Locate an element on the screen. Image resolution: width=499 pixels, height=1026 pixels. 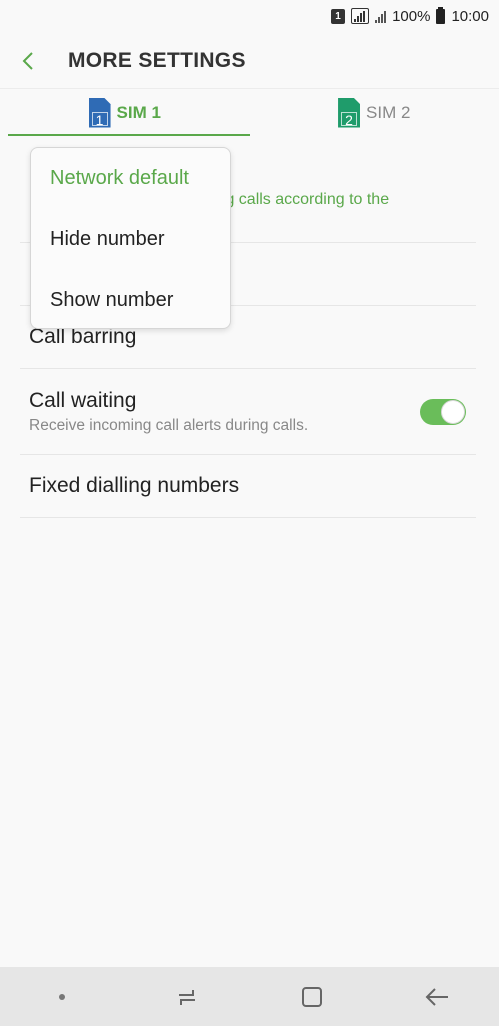
dot-icon is located at coordinates (62, 996).